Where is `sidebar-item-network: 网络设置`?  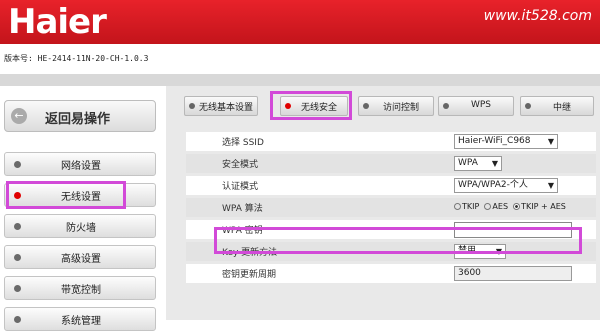 sidebar-item-network: 网络设置 is located at coordinates (80, 164).